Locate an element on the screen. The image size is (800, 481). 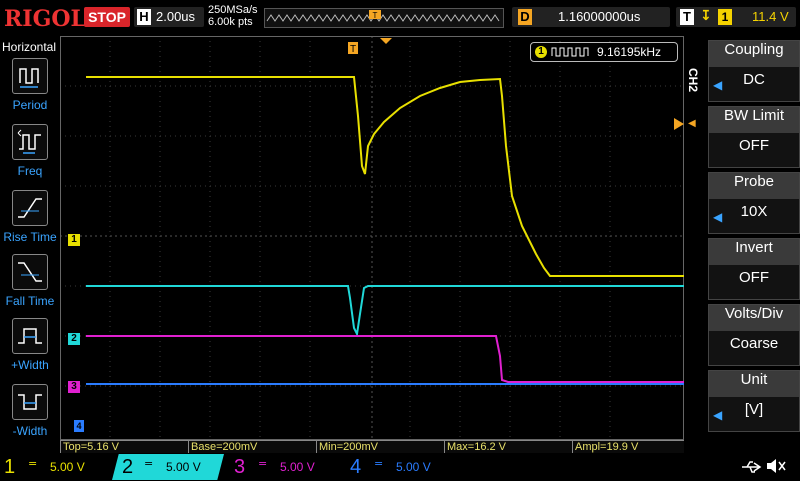
invert-title: Invert is located at coordinates (754, 252).